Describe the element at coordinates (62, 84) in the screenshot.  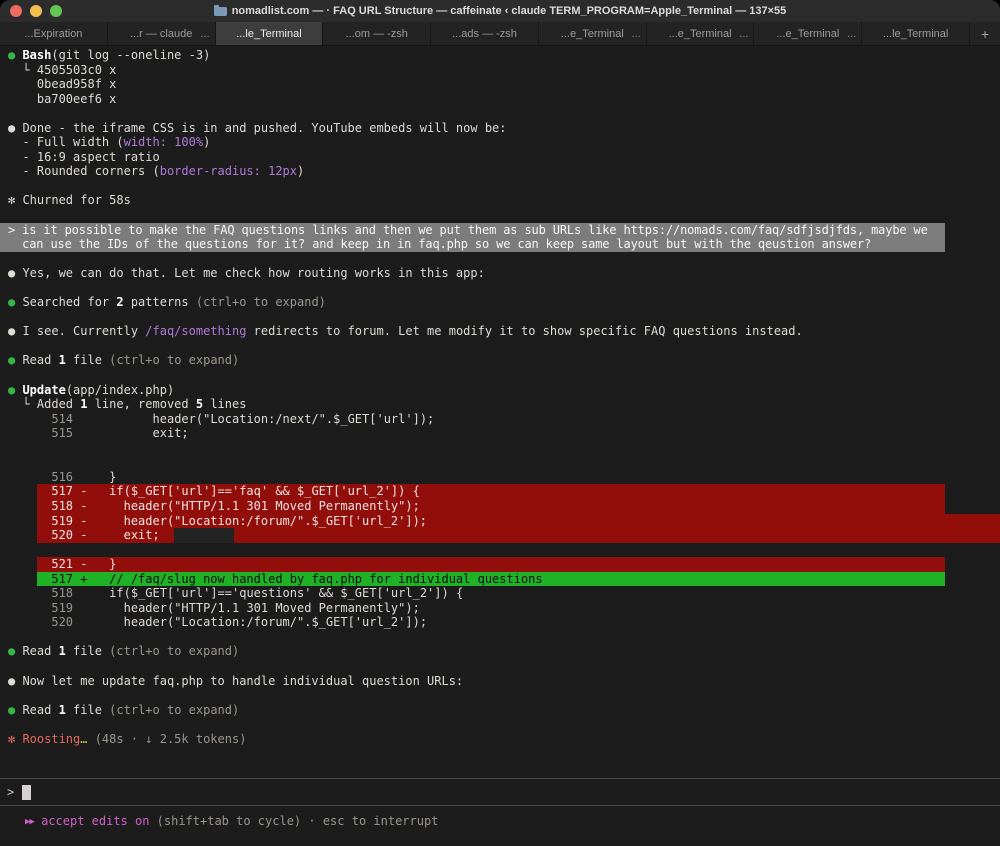
I see `terminal-line: 0bead958f x` at that location.